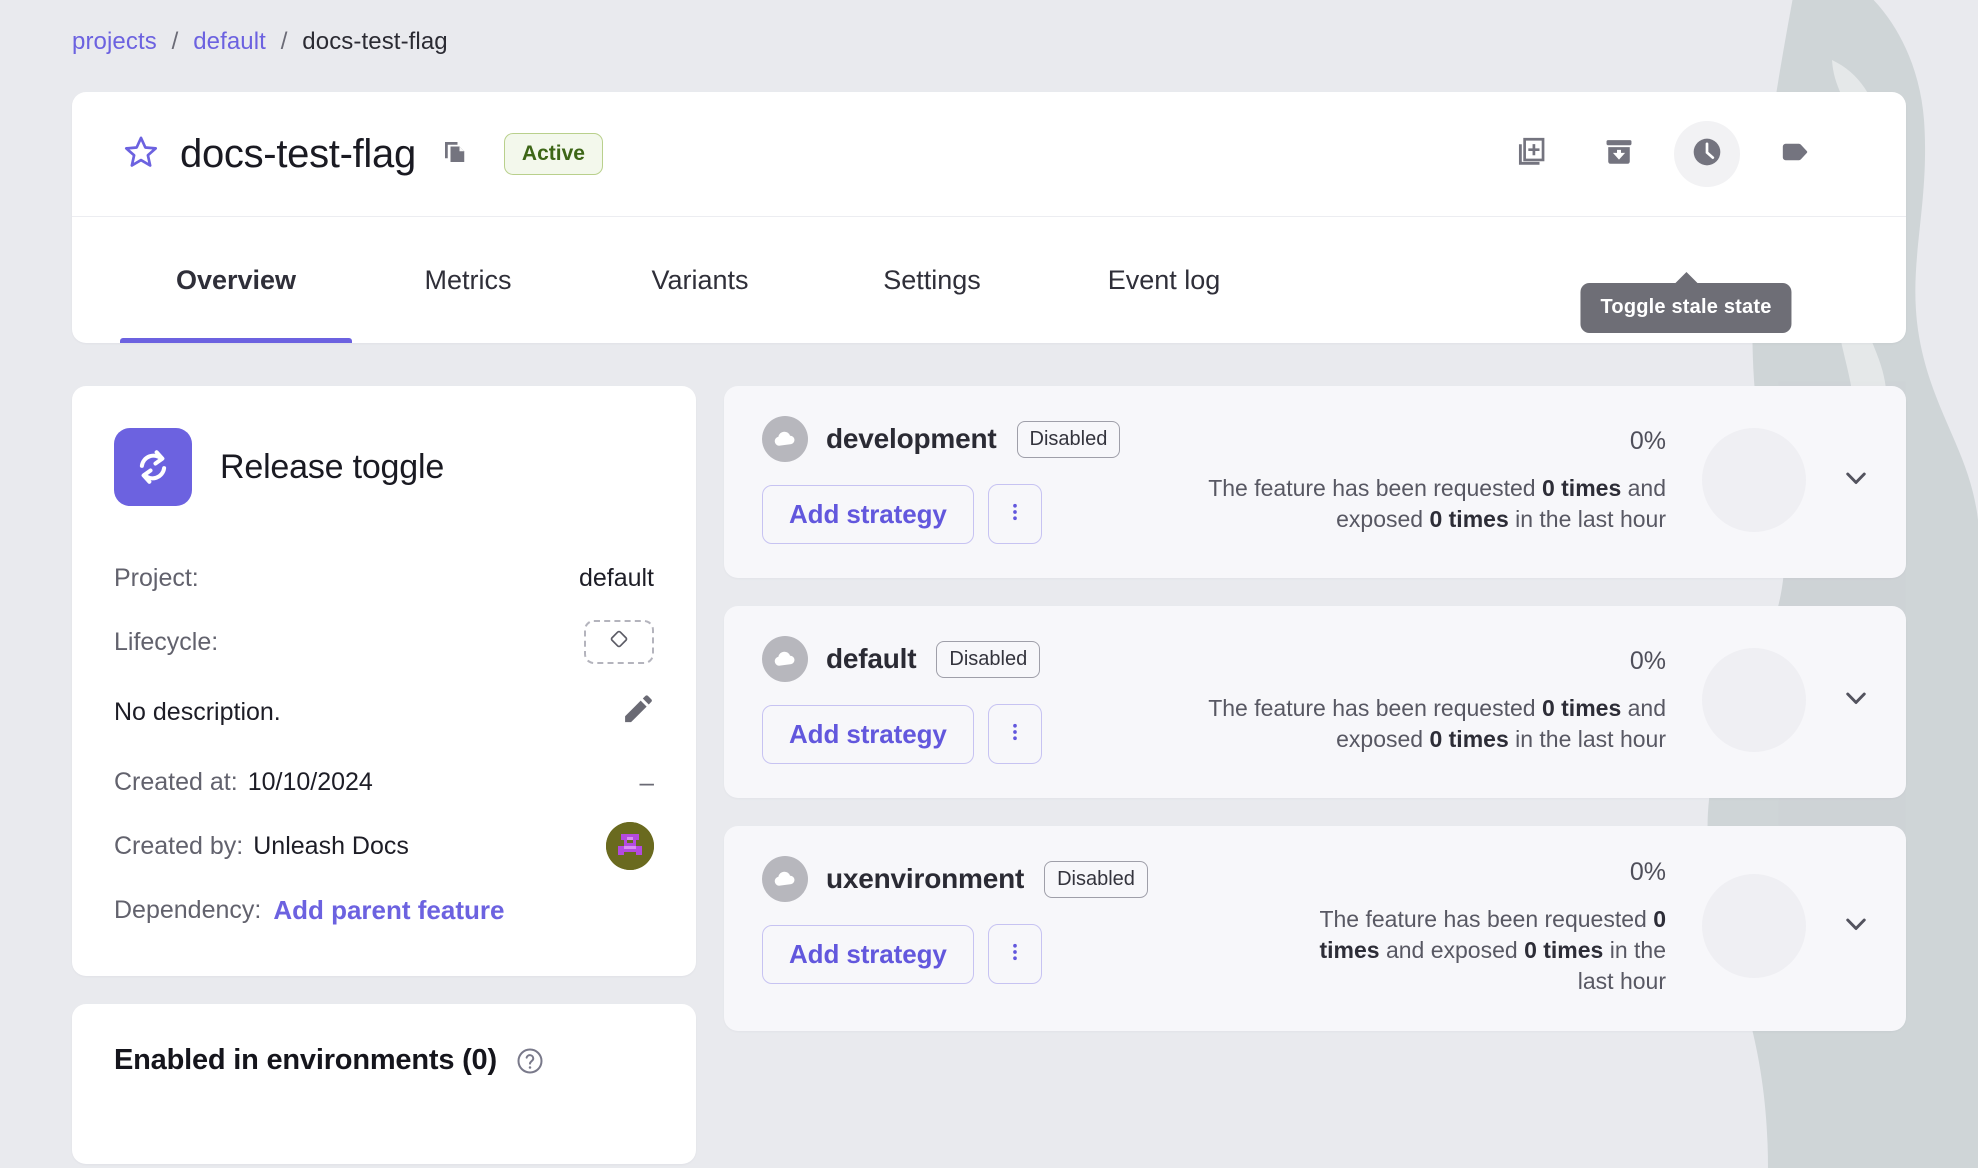 Image resolution: width=1978 pixels, height=1168 pixels. I want to click on dependency-row: Dependency: Add parent feature, so click(384, 910).